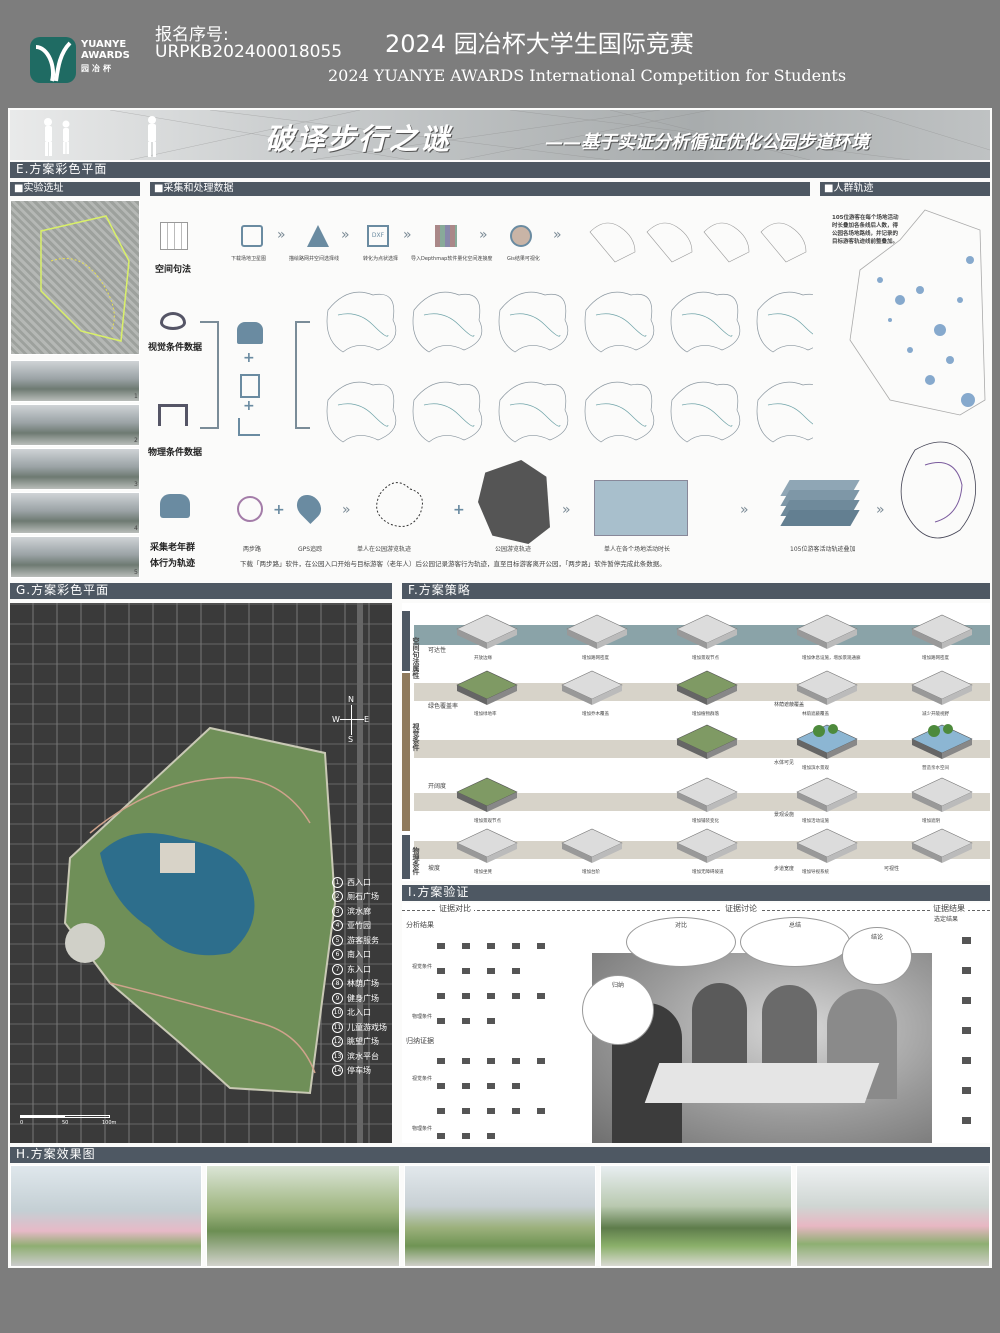 The height and width of the screenshot is (1333, 1000). I want to click on footer, so click(500, 1301).